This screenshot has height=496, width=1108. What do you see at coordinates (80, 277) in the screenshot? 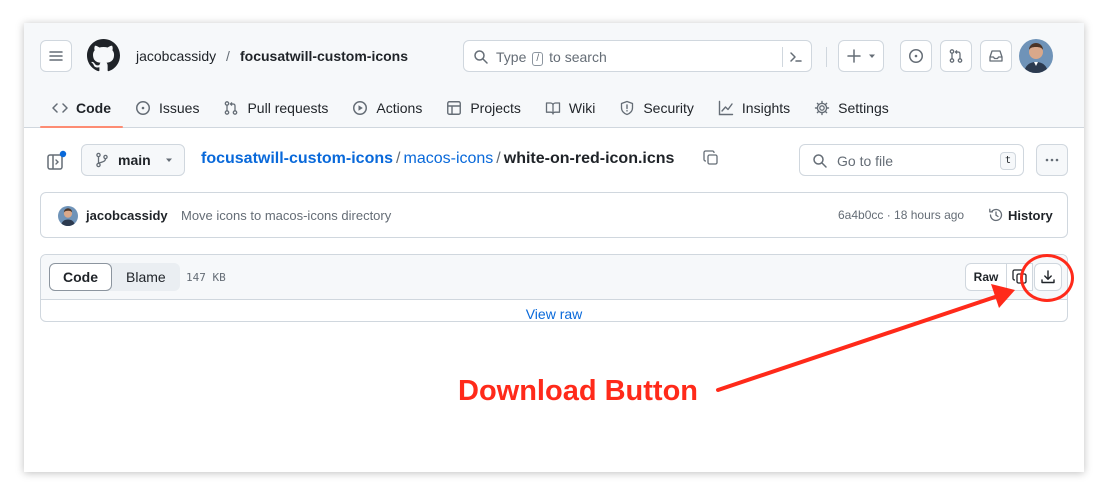
I see `code-view-button: Code` at bounding box center [80, 277].